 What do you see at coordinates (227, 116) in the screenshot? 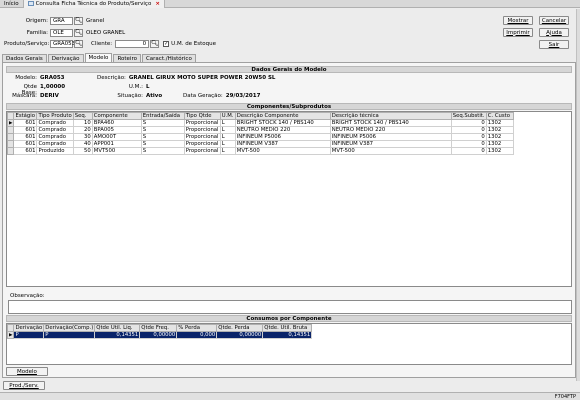
I see `column-header: U.M.` at bounding box center [227, 116].